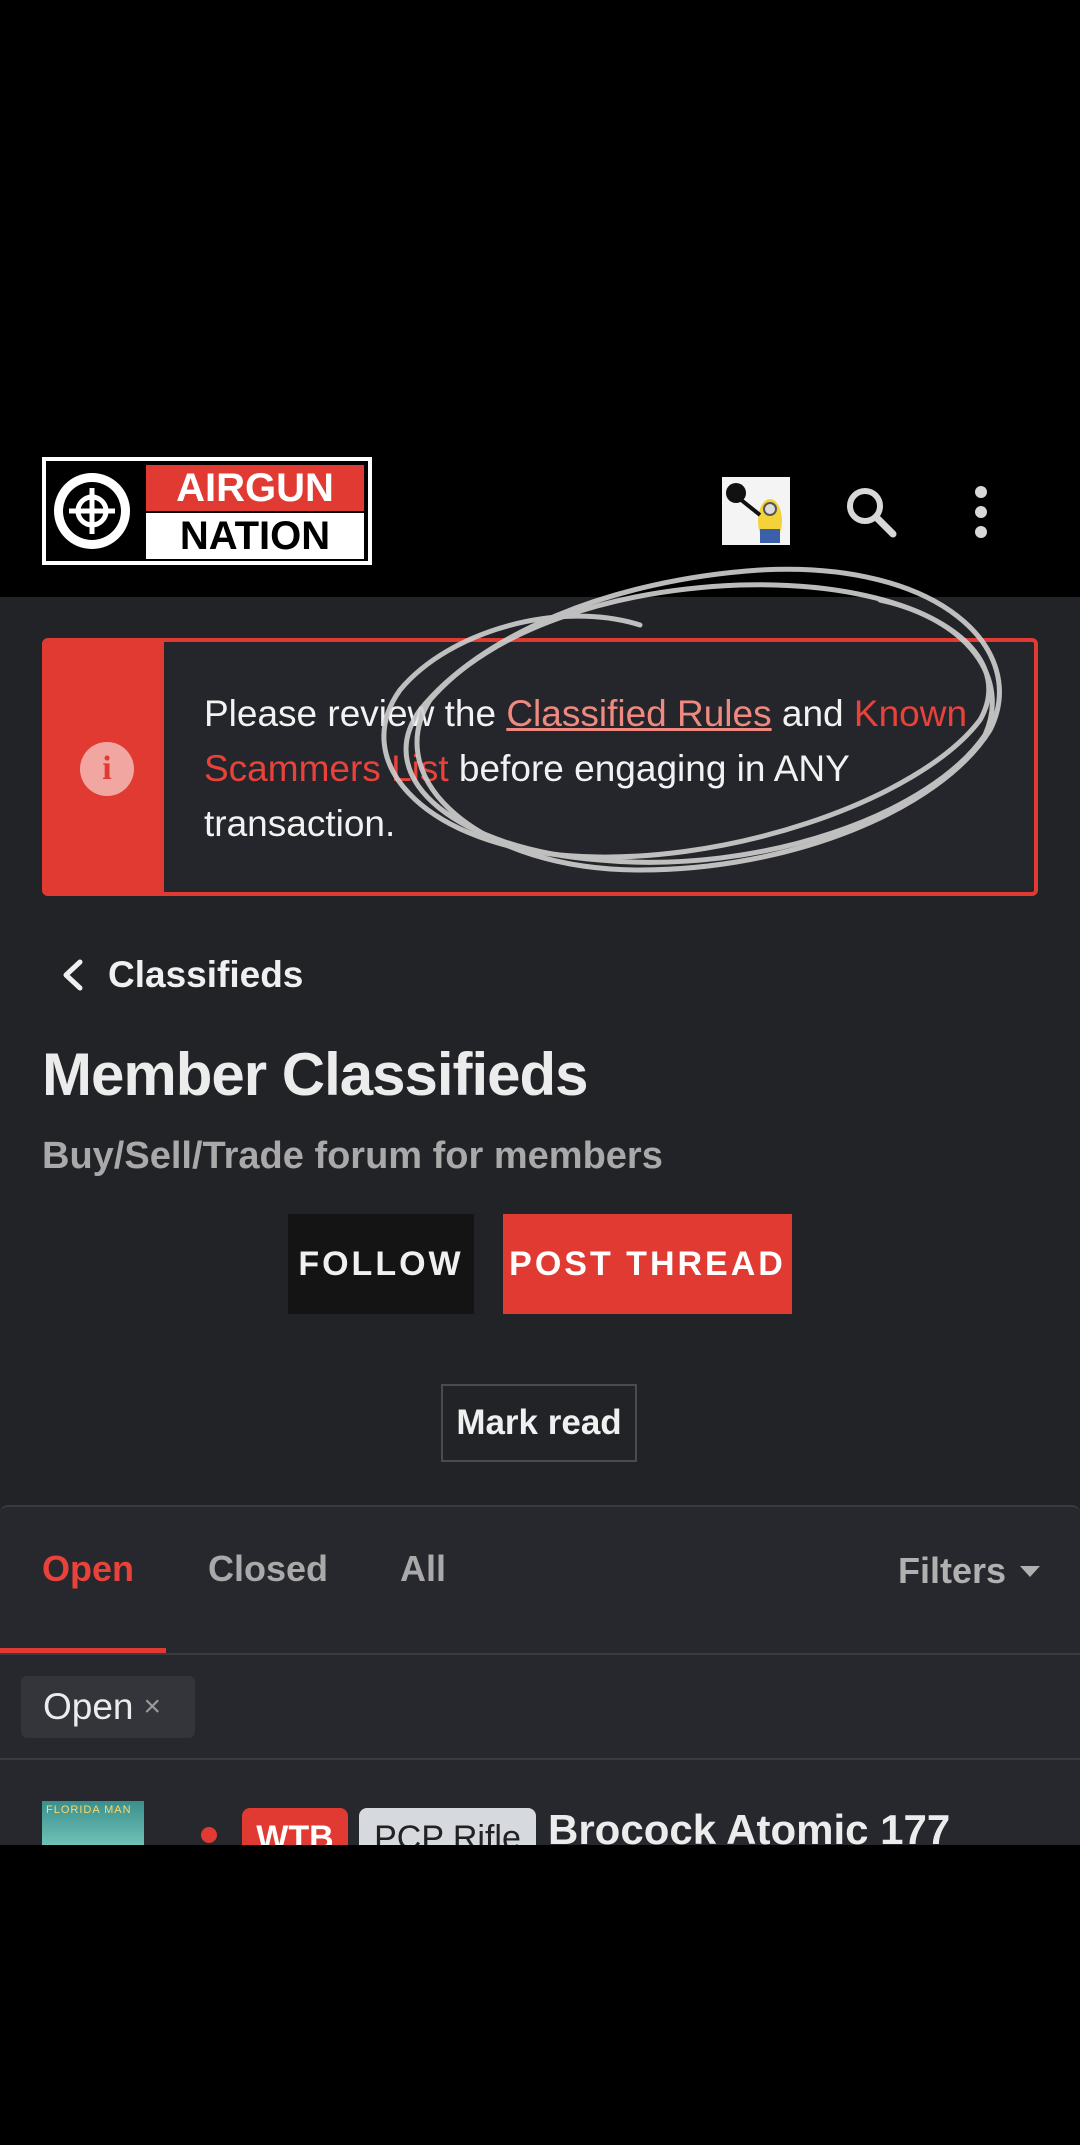 Image resolution: width=1080 pixels, height=2145 pixels. I want to click on logo-text-top: AIRGUN, so click(255, 488).